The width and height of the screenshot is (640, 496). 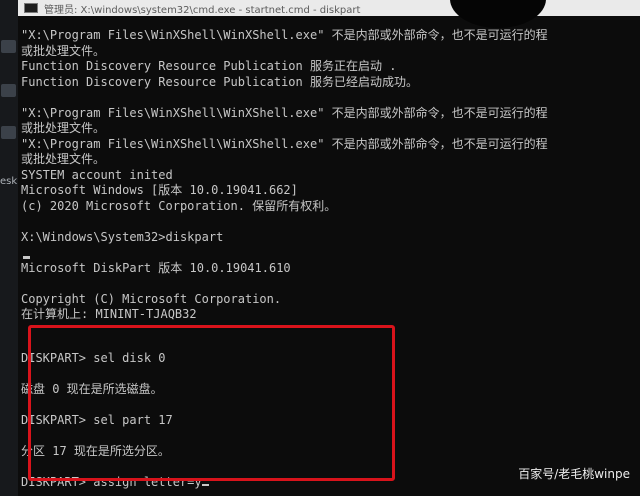 I want to click on desktop-icon-label: esk, so click(x=9, y=181).